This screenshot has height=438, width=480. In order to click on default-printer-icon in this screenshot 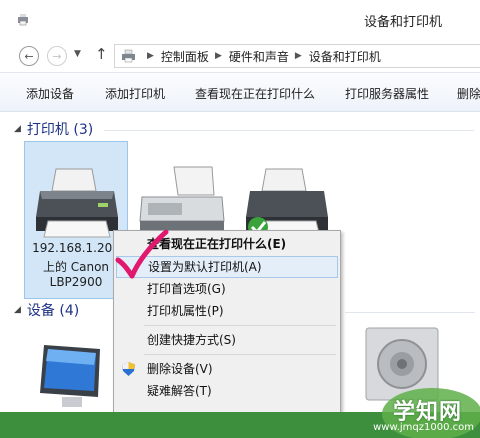, I will do `click(287, 202)`.